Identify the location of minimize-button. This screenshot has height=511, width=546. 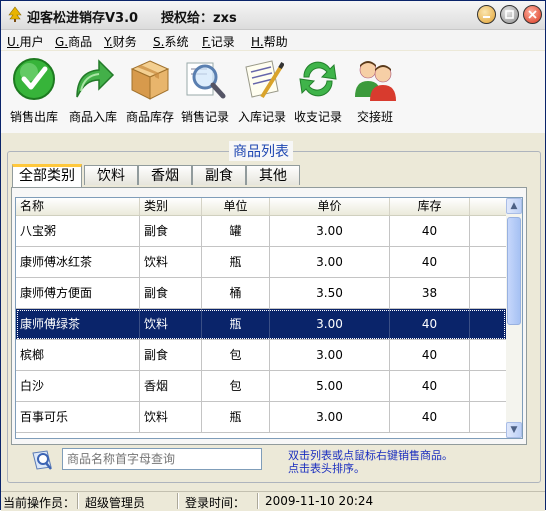
(486, 14).